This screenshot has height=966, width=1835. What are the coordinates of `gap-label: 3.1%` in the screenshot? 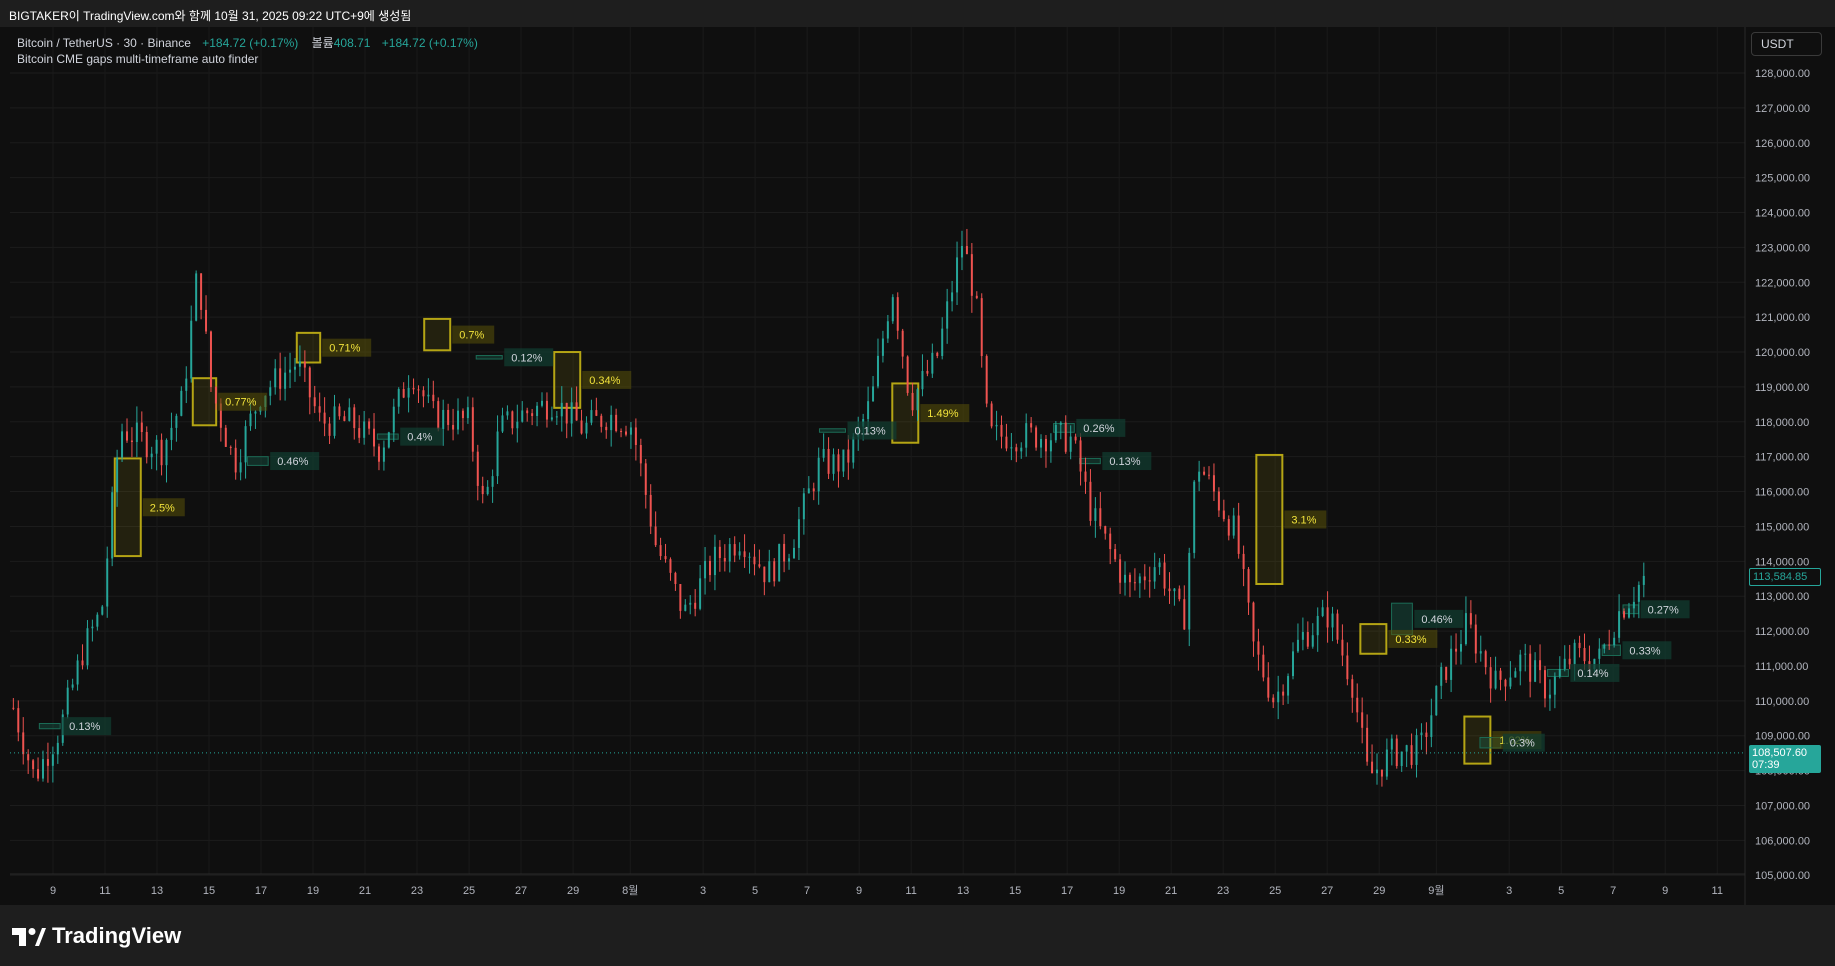 It's located at (1303, 520).